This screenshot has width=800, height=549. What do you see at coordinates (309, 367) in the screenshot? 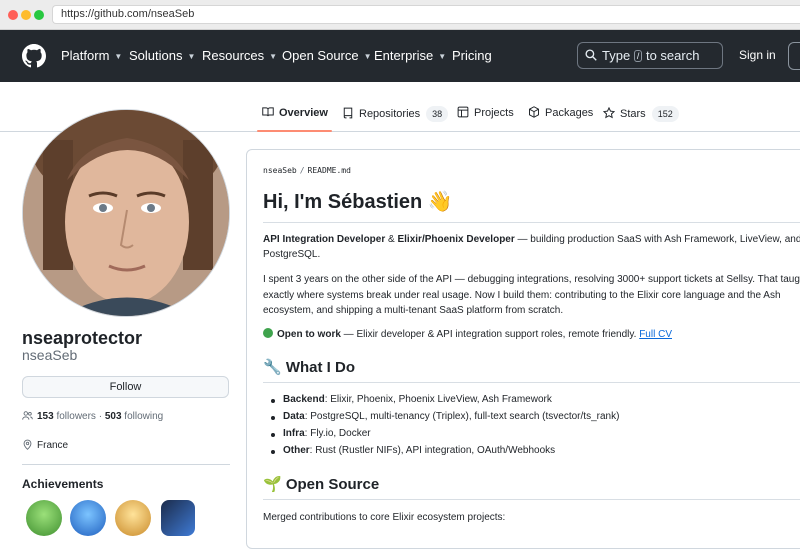
I see `what-i-do-heading: 🔧 What I Do` at bounding box center [309, 367].